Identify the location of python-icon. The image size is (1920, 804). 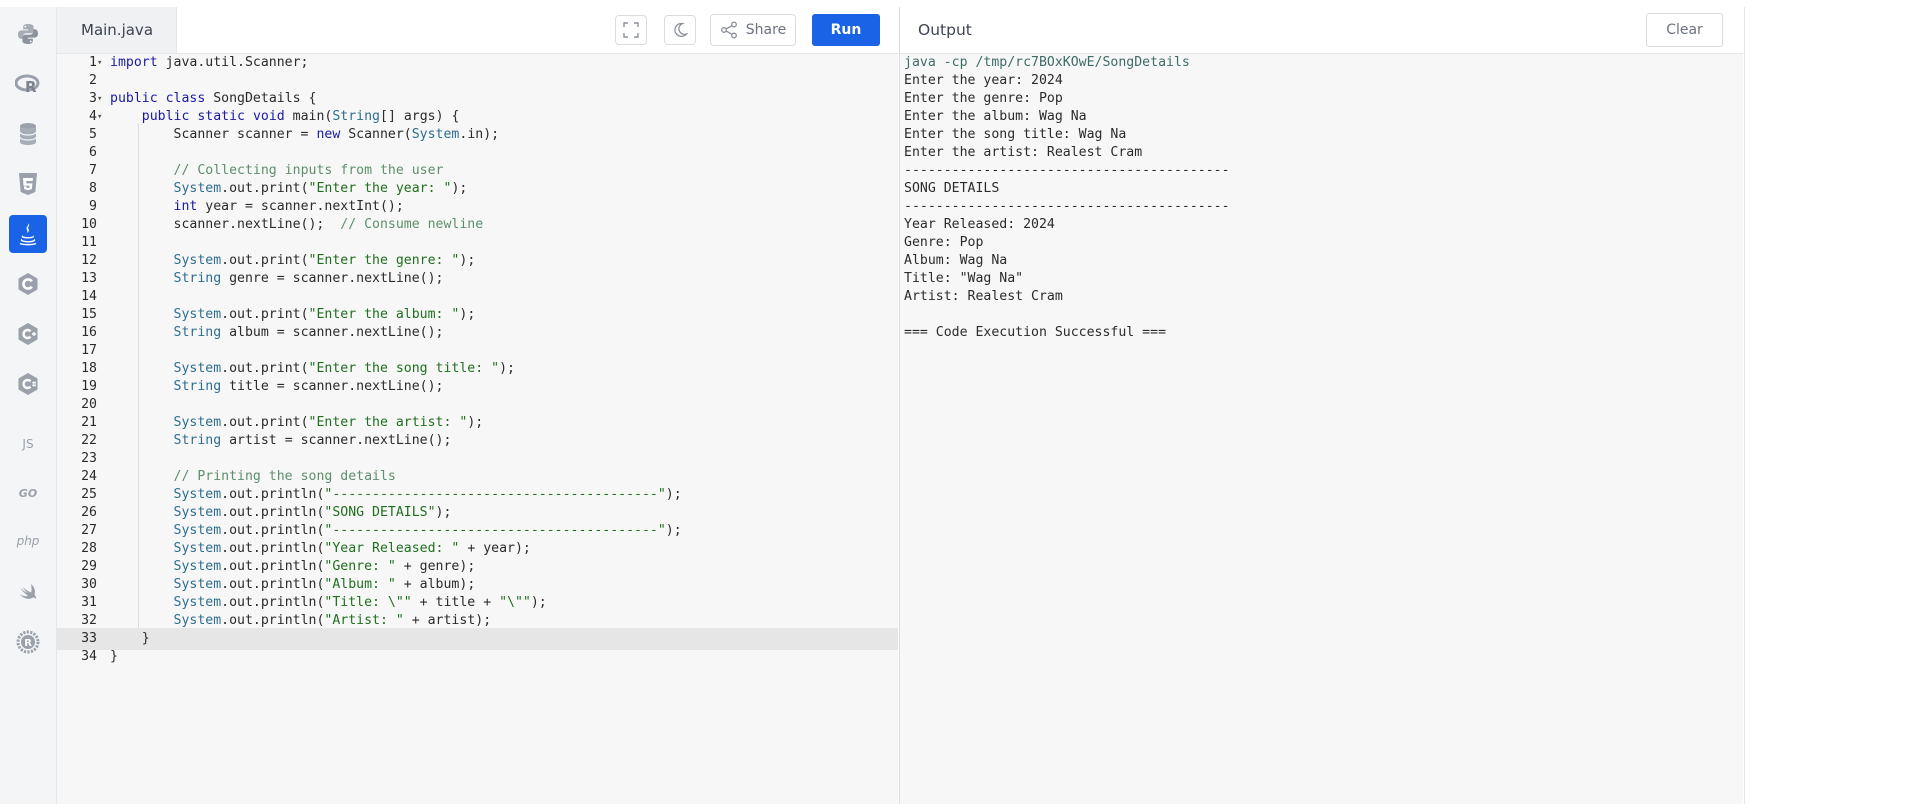
(28, 34).